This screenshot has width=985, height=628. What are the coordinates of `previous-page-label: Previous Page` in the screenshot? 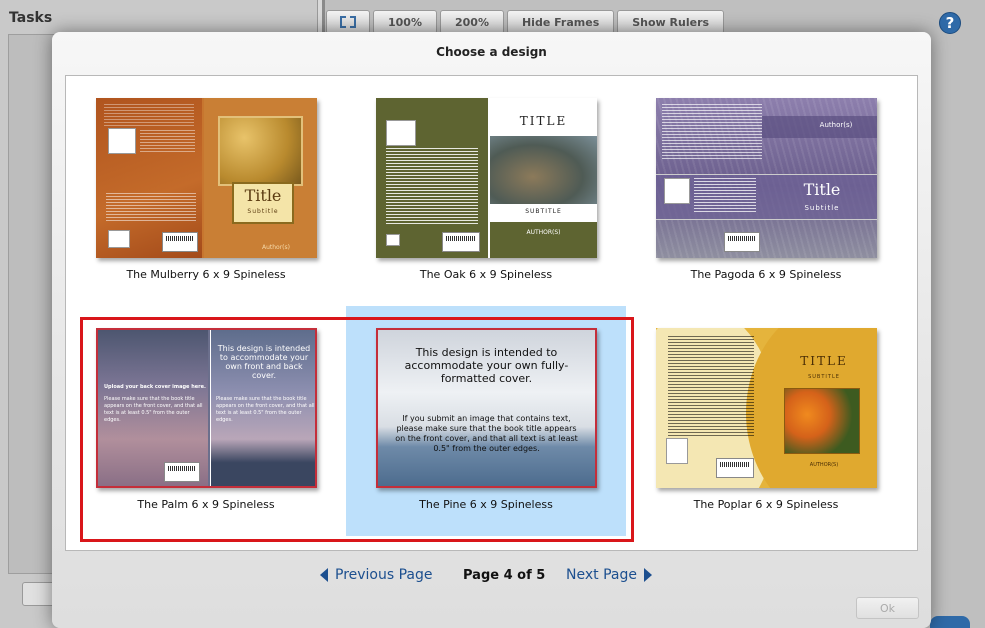 It's located at (384, 575).